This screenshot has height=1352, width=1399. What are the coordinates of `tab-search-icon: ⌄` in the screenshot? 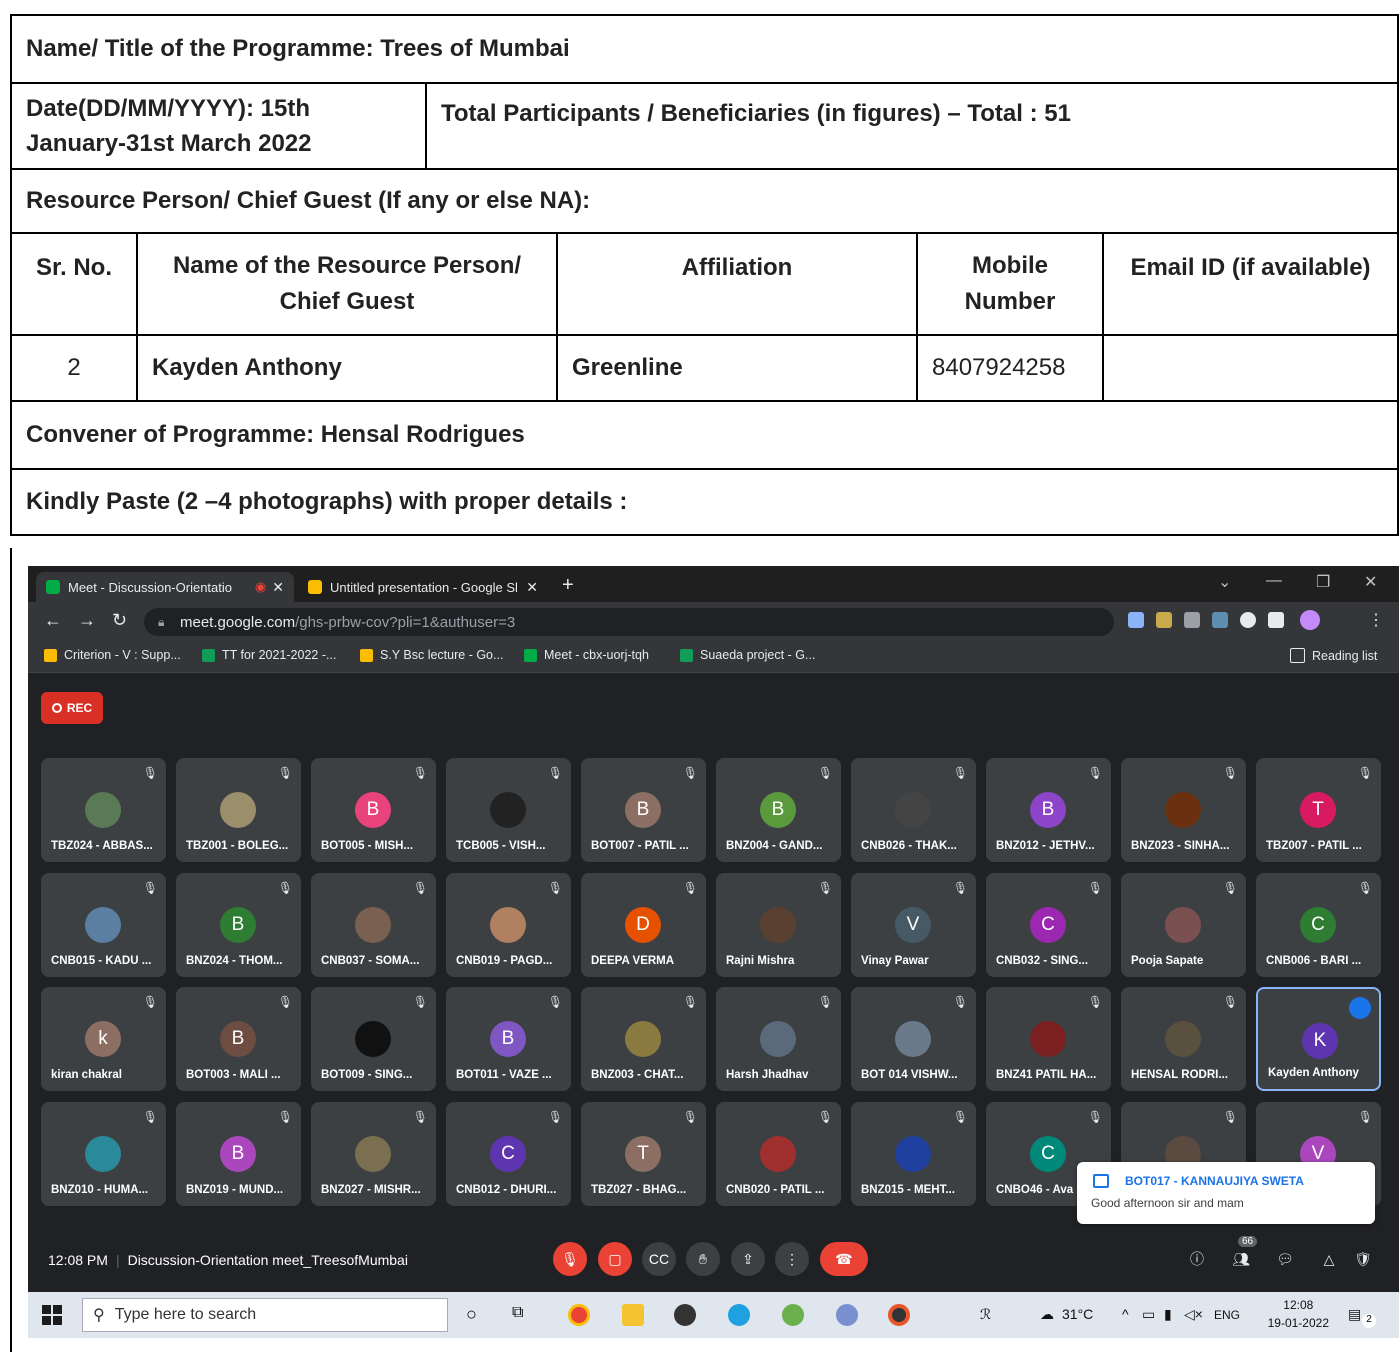 It's located at (1224, 582).